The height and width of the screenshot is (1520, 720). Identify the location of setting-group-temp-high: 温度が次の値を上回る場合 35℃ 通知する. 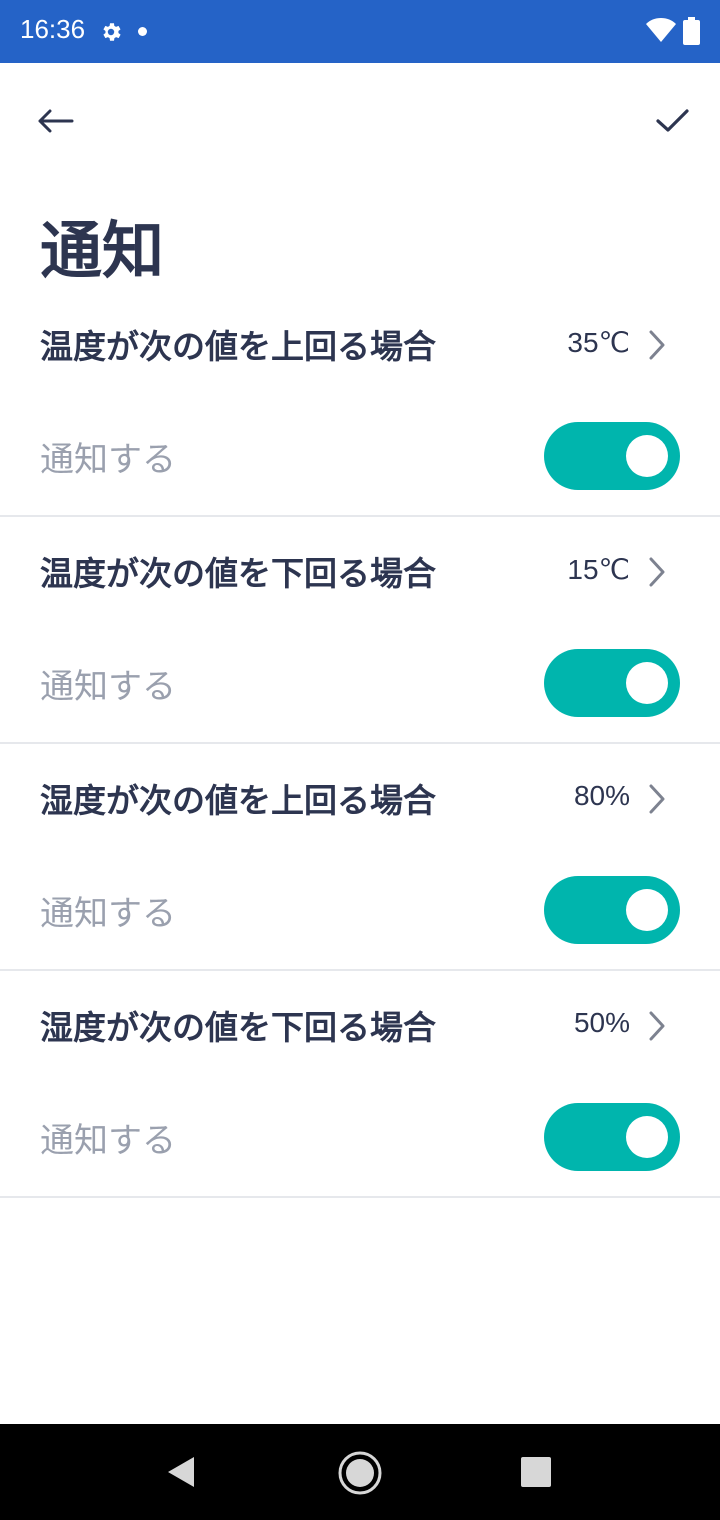
(360, 403).